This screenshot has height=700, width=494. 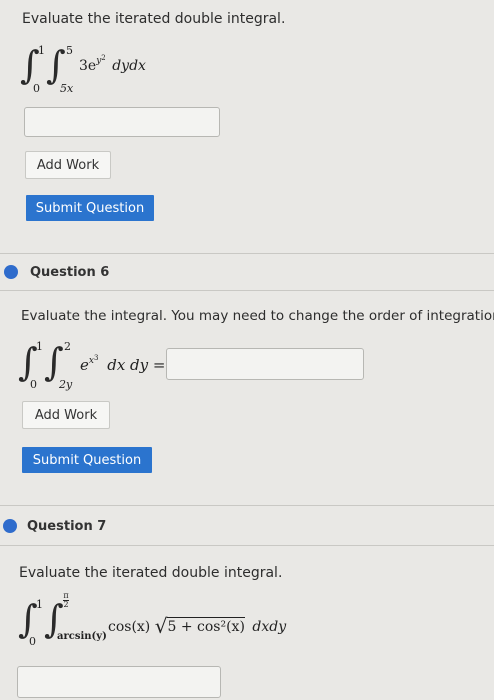 What do you see at coordinates (10, 526) in the screenshot?
I see `q7-status-dot` at bounding box center [10, 526].